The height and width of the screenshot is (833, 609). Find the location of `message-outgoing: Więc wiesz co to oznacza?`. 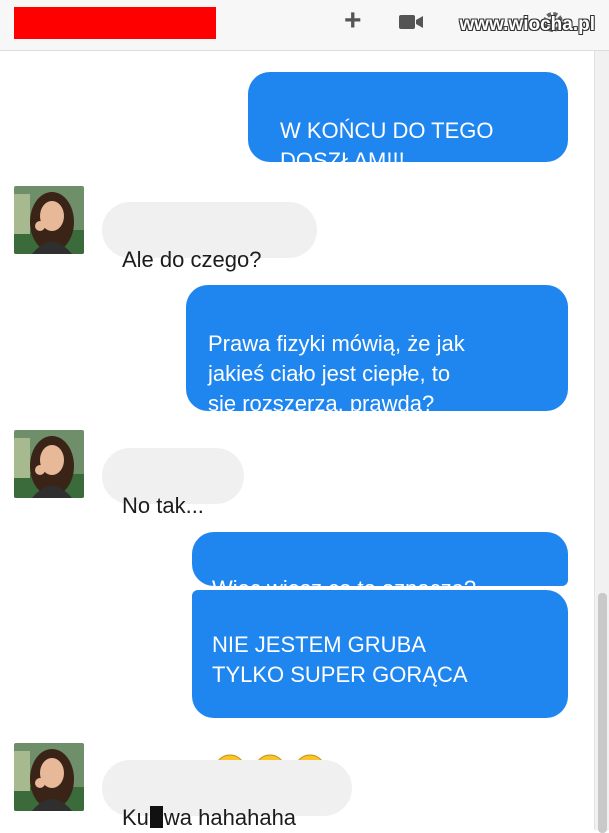

message-outgoing: Więc wiesz co to oznacza? is located at coordinates (380, 566).